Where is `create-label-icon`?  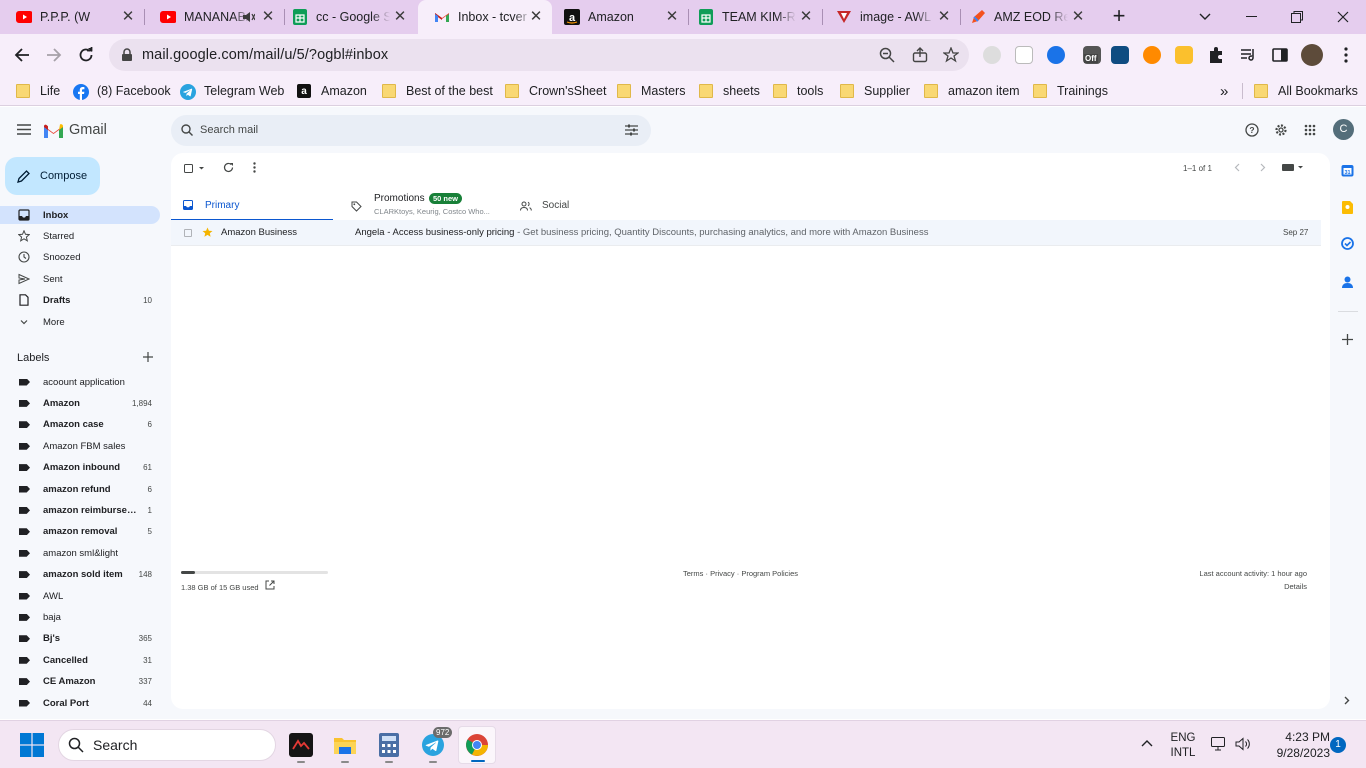
create-label-icon is located at coordinates (148, 357).